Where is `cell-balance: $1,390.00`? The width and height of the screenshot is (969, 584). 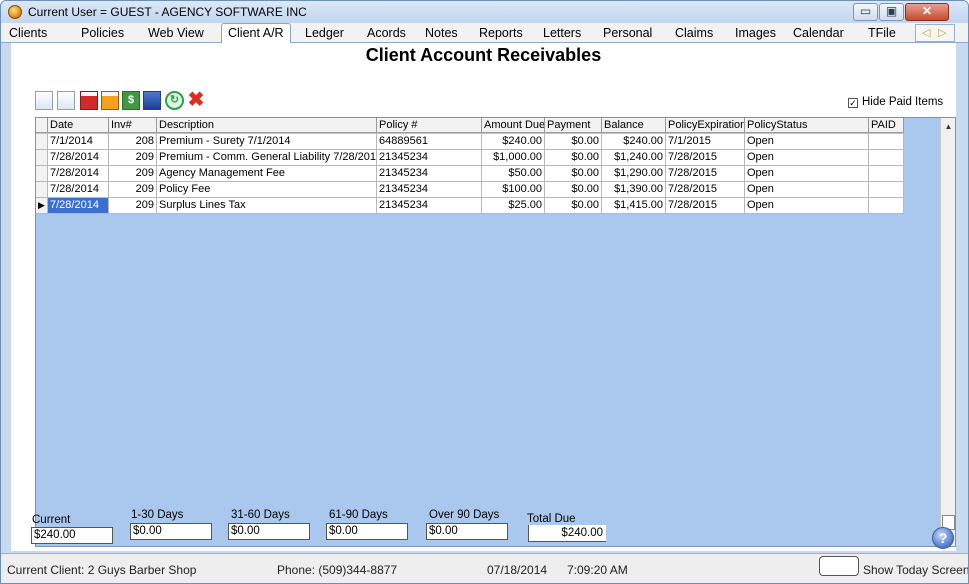 cell-balance: $1,390.00 is located at coordinates (634, 190).